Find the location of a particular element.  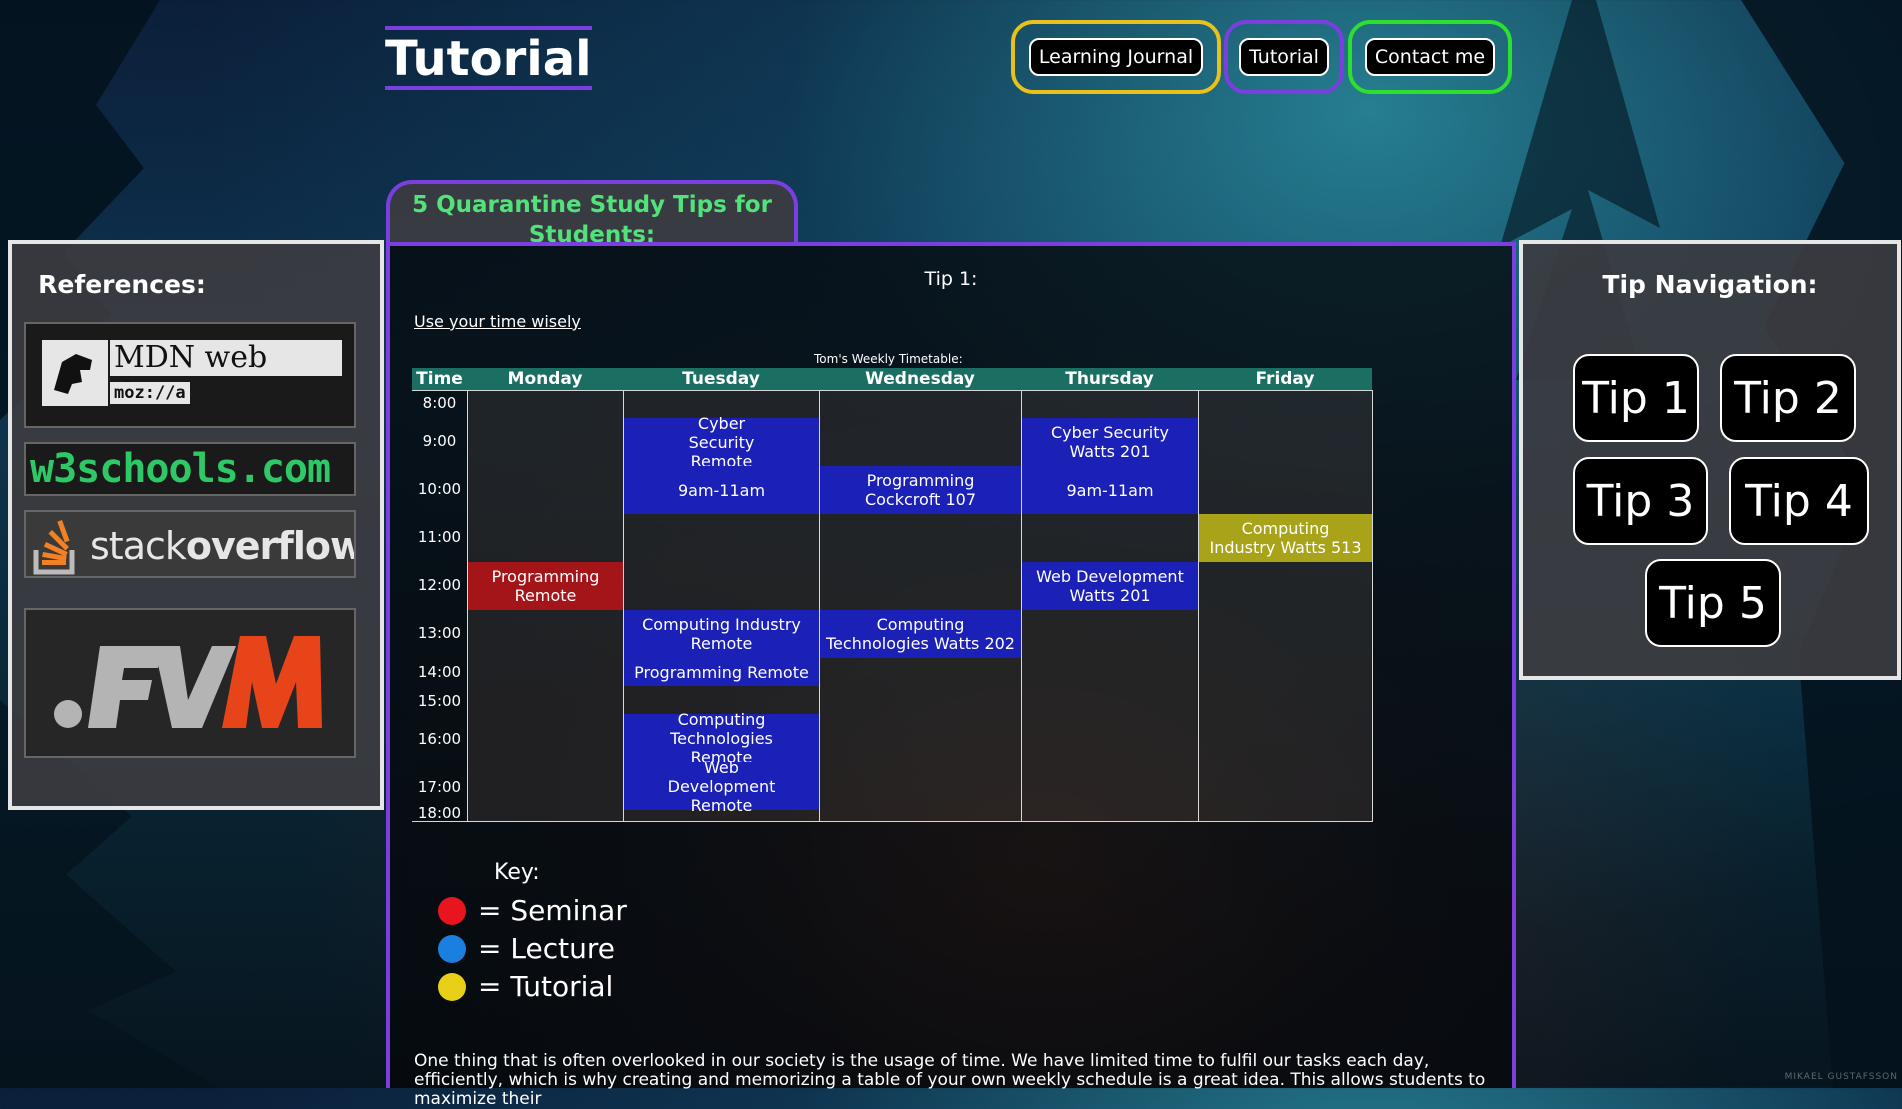

key-label: = Tutorial is located at coordinates (546, 986).